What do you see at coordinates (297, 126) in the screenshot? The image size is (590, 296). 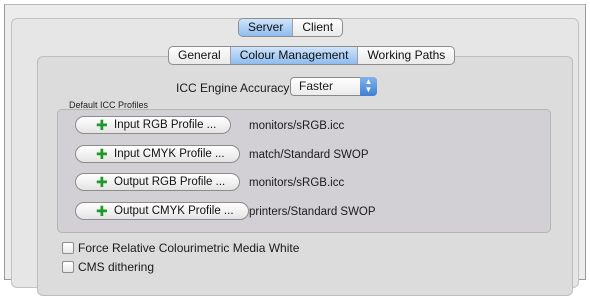 I see `input-rgb-profile-value: monitors/sRGB.icc` at bounding box center [297, 126].